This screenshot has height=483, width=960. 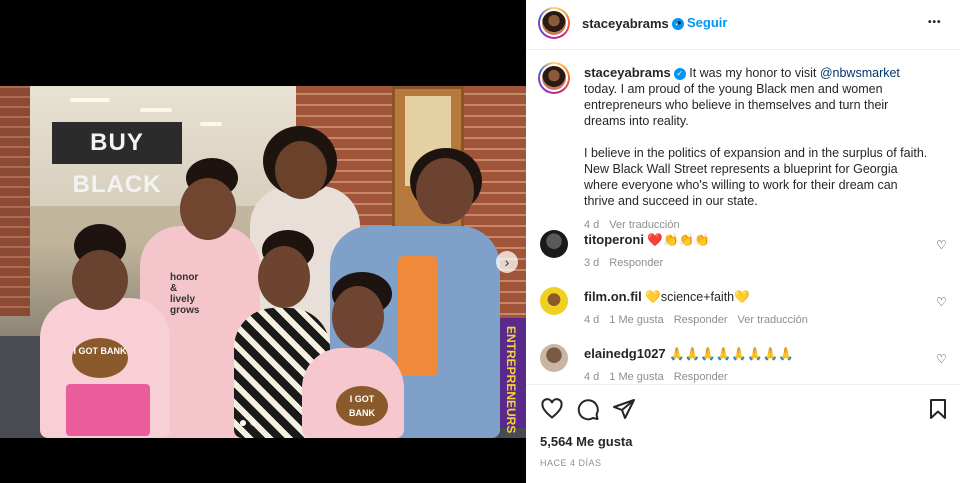 I want to click on comment-meta: 4 d 1 Me gusta Responder Ver traducción, so click(x=701, y=320).